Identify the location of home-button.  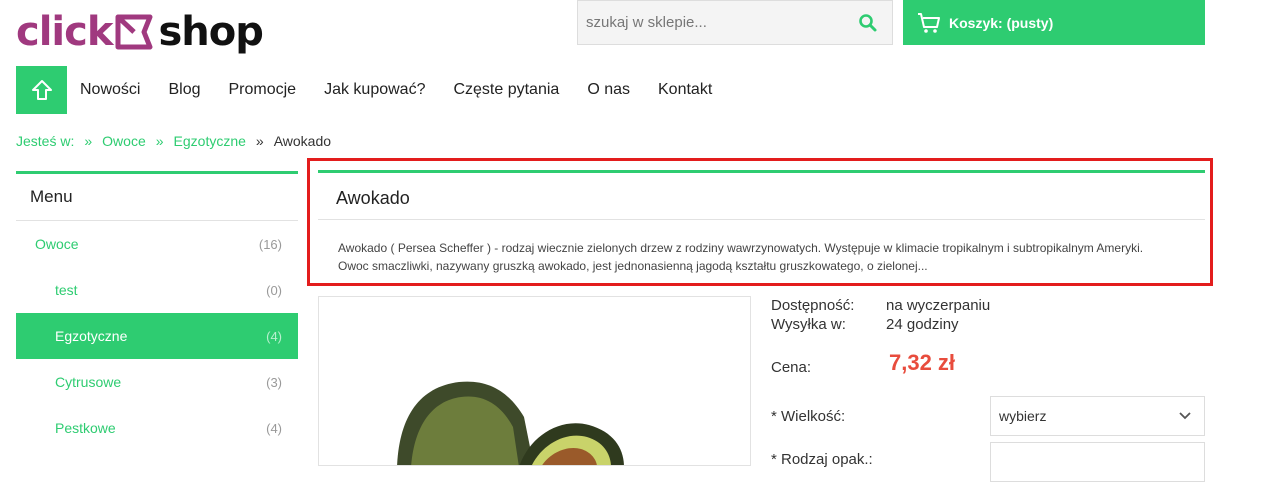
(41, 90).